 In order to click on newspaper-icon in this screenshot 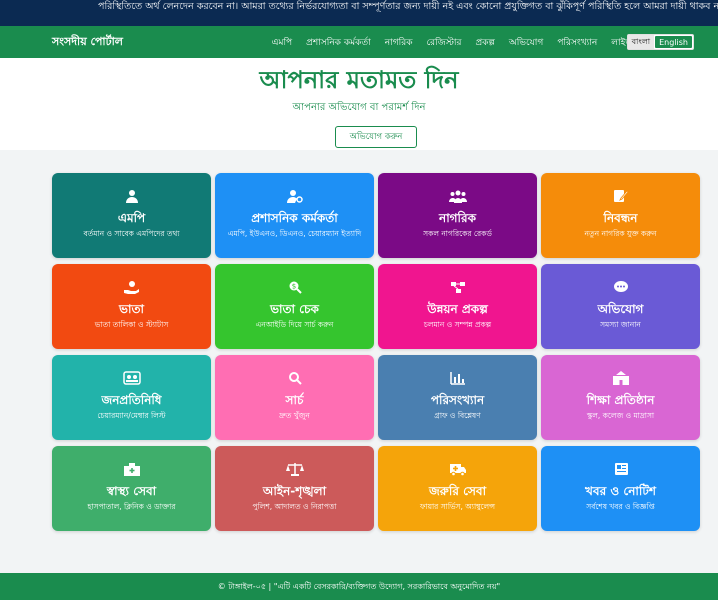, I will do `click(620, 470)`.